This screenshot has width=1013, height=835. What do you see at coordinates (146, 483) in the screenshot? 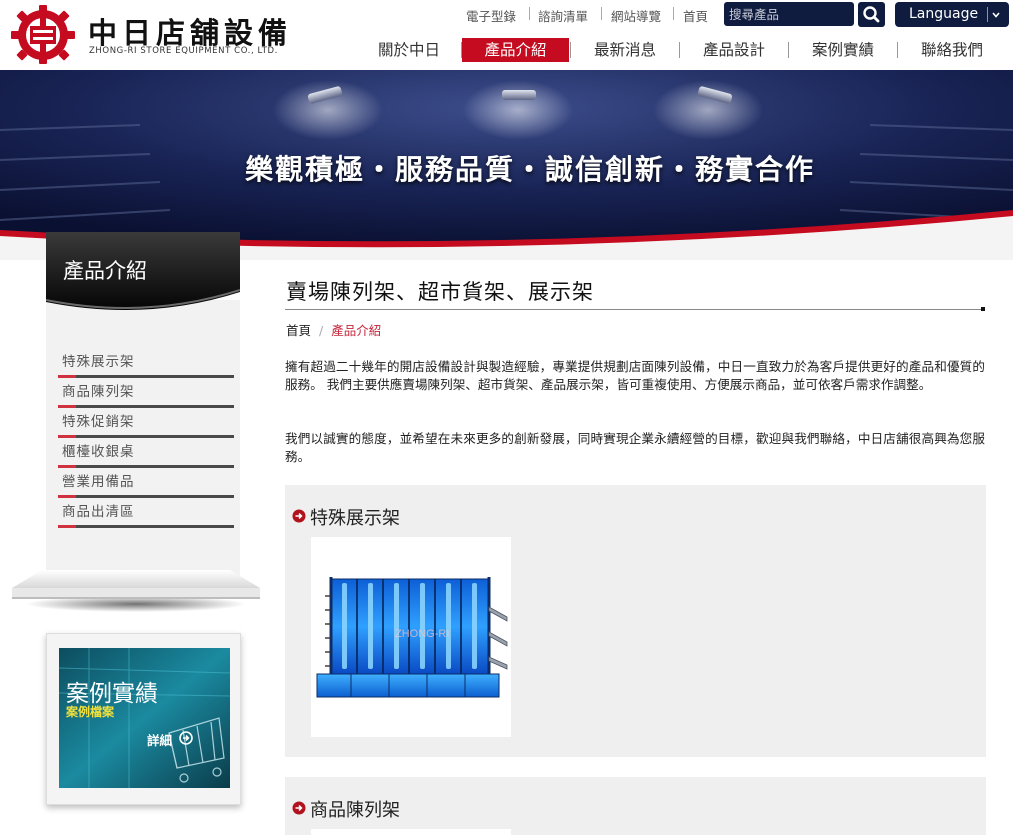
I see `sidebar-item-business-supplies: 營業用備品` at bounding box center [146, 483].